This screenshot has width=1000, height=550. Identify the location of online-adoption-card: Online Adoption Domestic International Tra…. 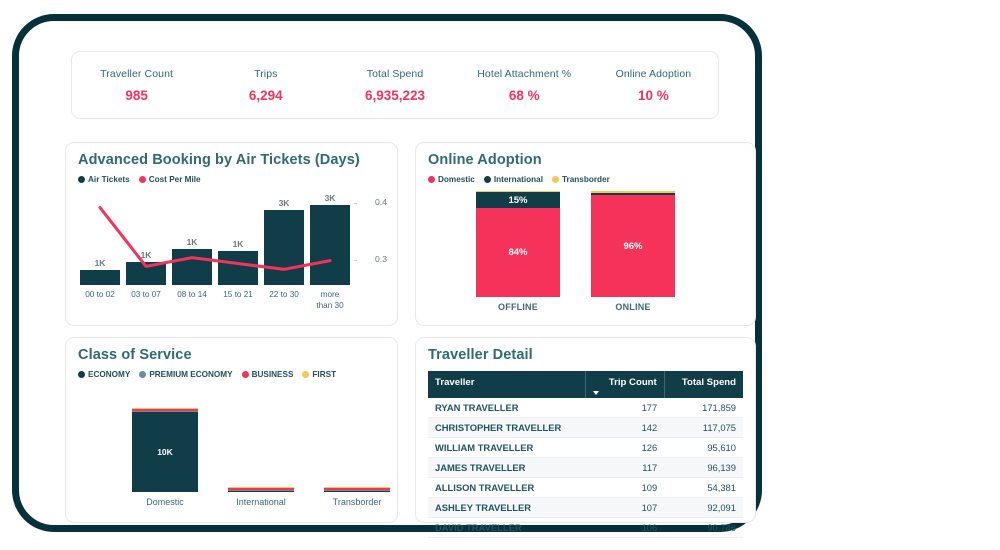
(585, 234).